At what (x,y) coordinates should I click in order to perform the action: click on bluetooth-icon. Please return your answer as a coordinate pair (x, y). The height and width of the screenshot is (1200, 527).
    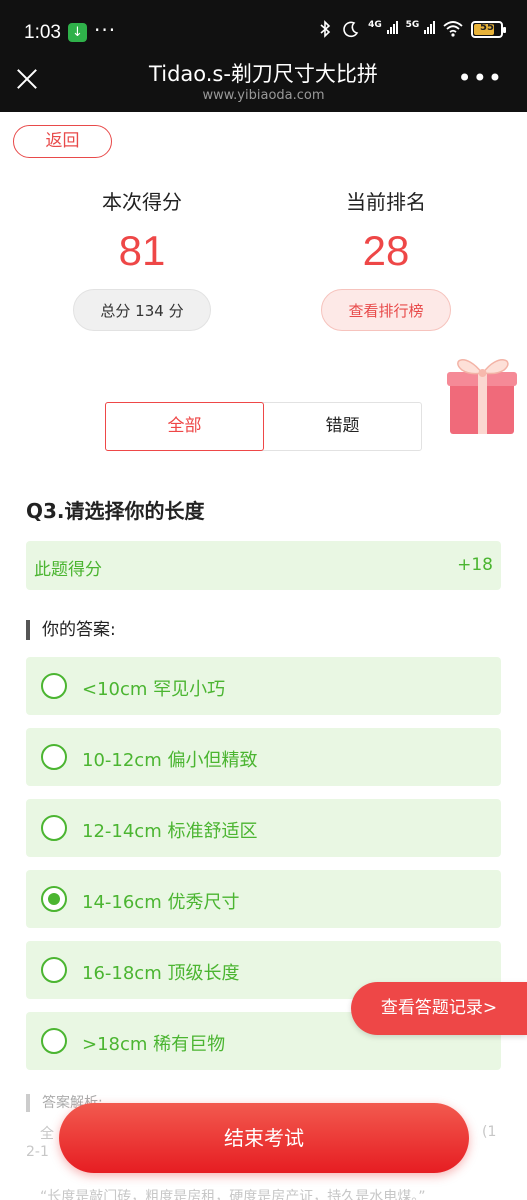
    Looking at the image, I should click on (325, 29).